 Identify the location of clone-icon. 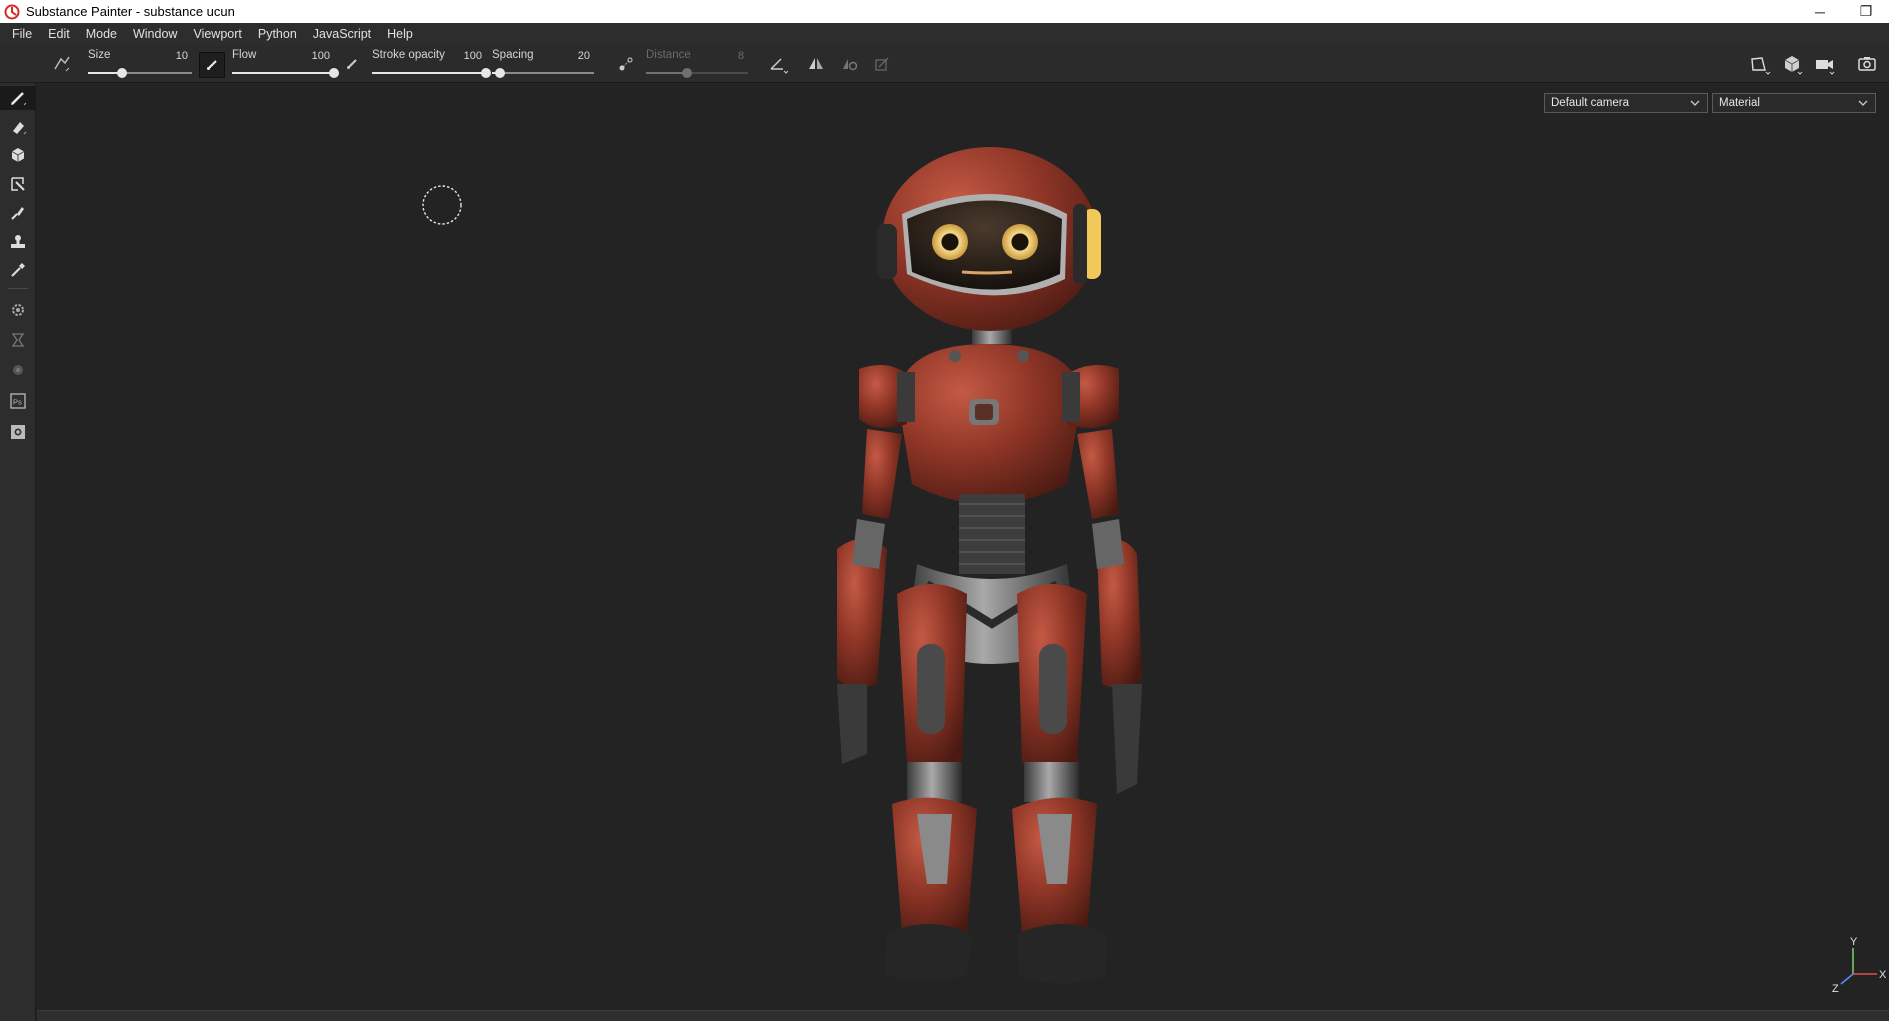
(18, 241).